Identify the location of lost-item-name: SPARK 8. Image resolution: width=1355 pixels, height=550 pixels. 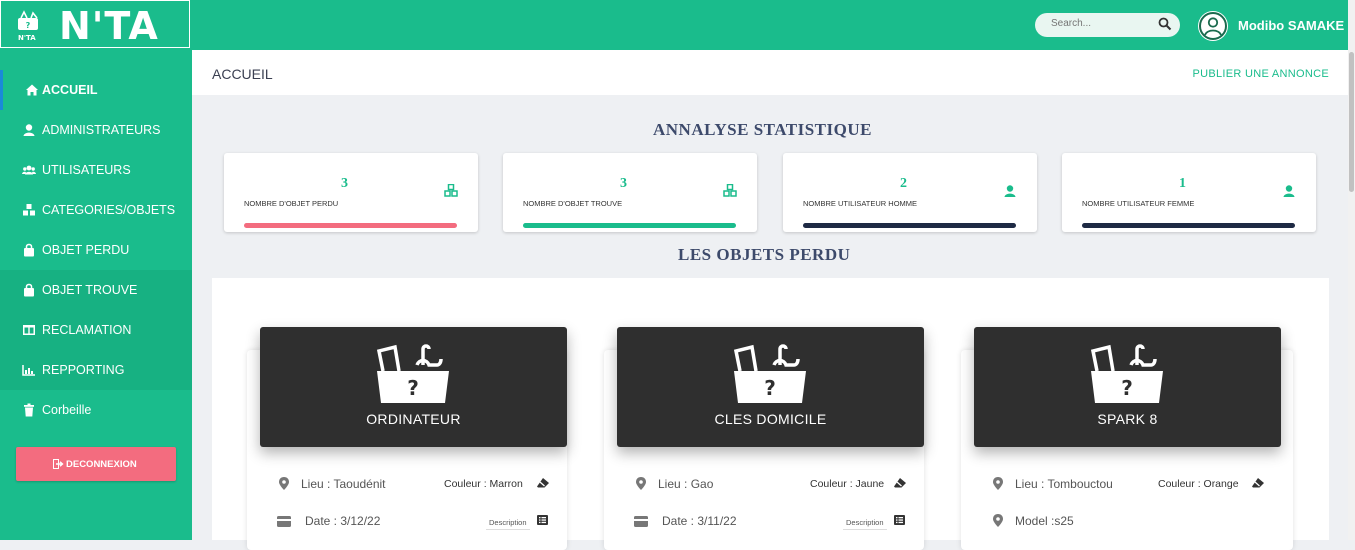
(1127, 419).